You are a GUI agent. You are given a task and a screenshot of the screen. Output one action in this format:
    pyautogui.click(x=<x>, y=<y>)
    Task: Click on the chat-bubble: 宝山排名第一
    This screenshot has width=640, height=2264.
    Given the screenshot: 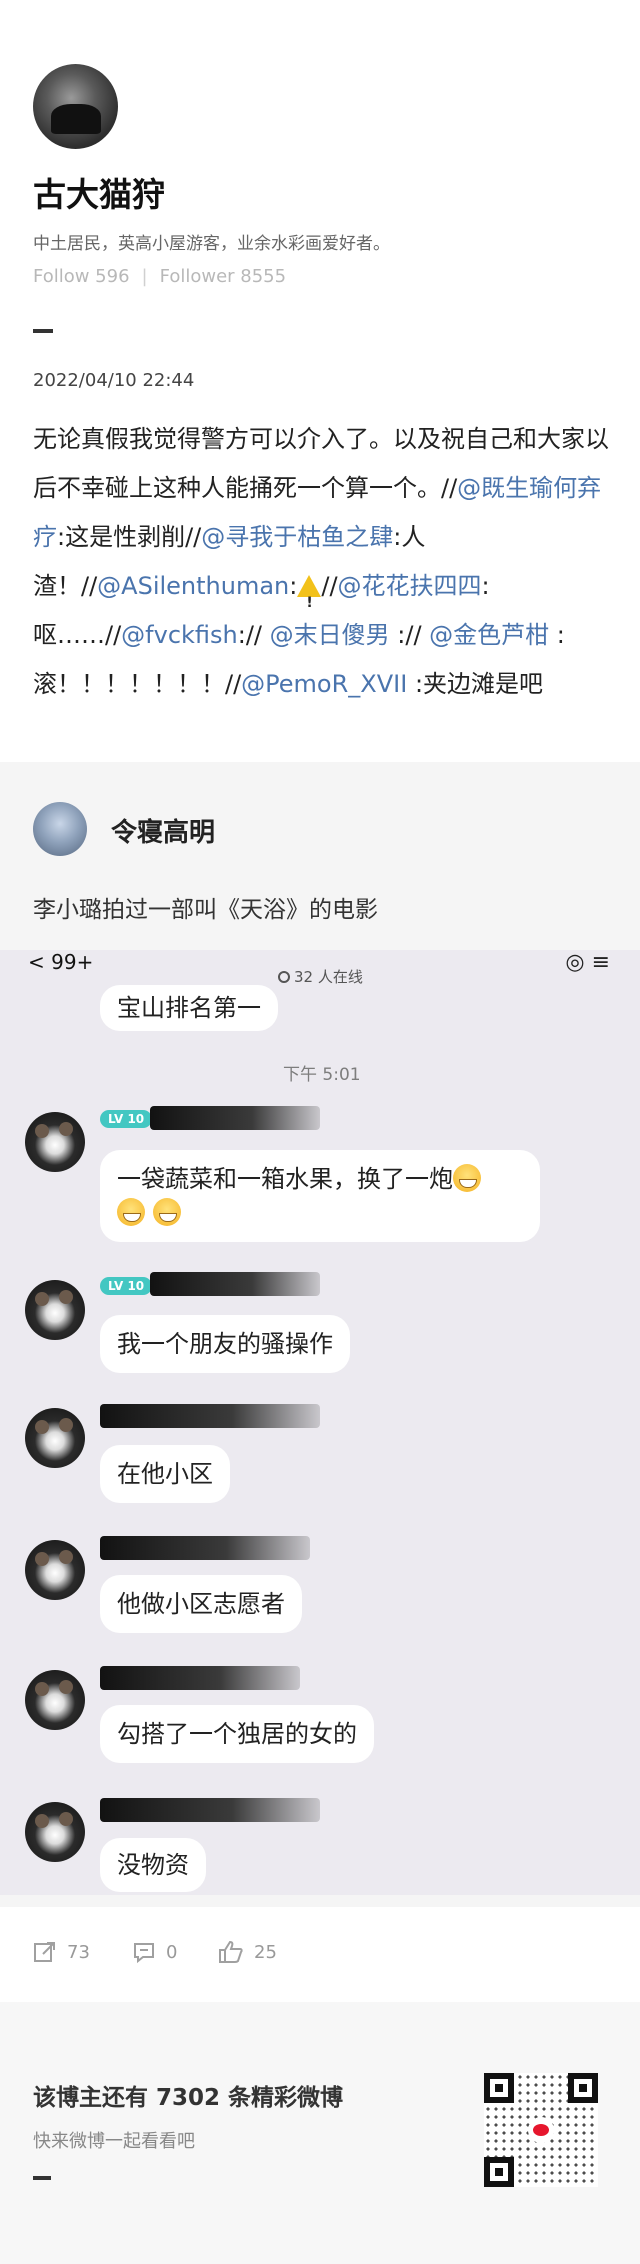 What is the action you would take?
    pyautogui.click(x=189, y=1008)
    